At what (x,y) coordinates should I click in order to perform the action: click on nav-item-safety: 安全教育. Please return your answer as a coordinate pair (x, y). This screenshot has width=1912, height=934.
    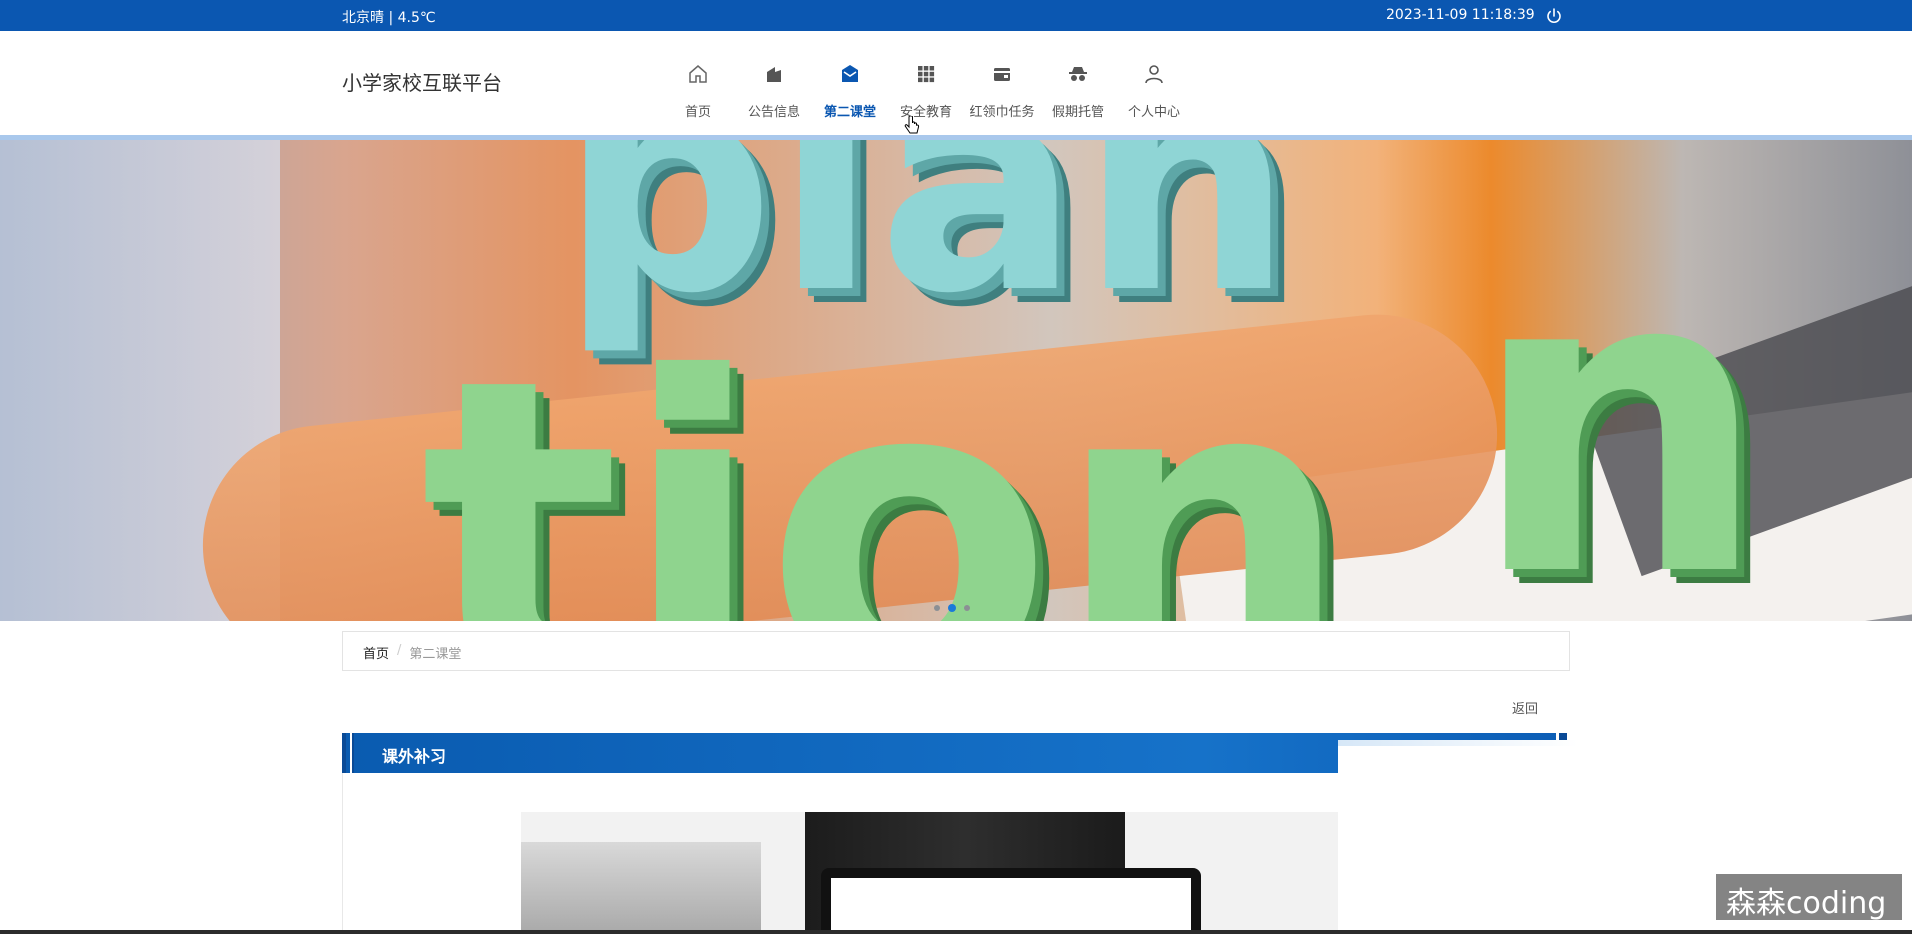
    Looking at the image, I should click on (926, 95).